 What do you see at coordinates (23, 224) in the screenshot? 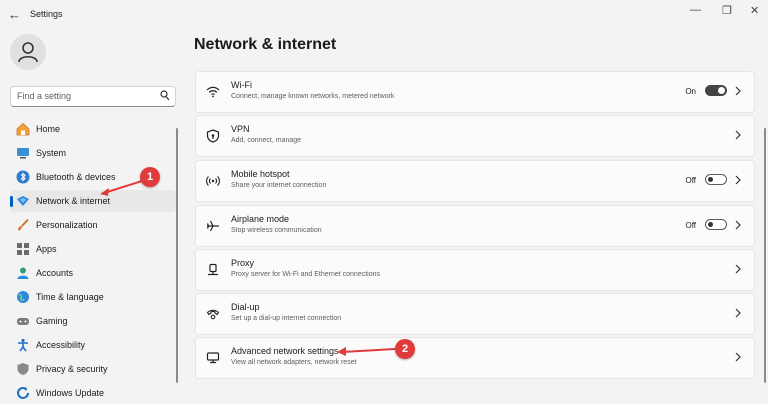
I see `brush-icon` at bounding box center [23, 224].